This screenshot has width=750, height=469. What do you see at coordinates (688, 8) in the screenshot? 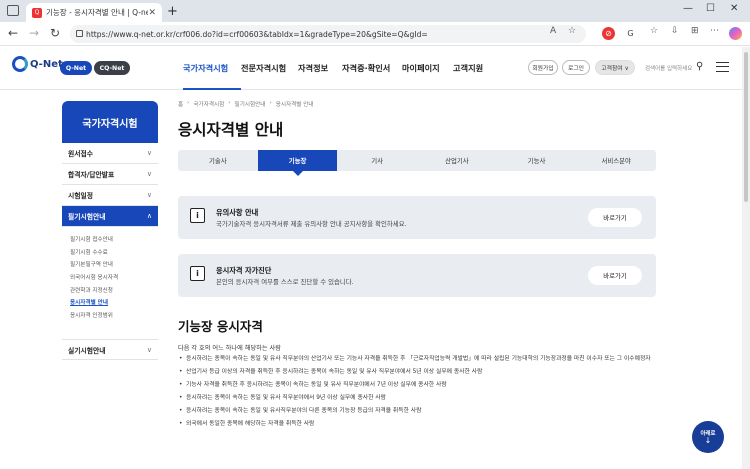
I see `minimize-icon: —` at bounding box center [688, 8].